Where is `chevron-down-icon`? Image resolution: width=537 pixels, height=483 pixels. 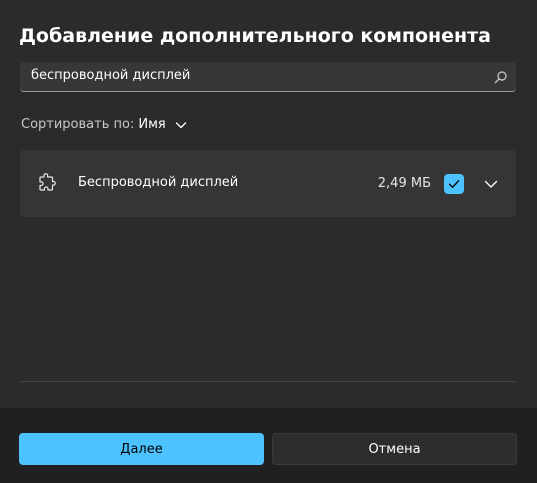 chevron-down-icon is located at coordinates (181, 125).